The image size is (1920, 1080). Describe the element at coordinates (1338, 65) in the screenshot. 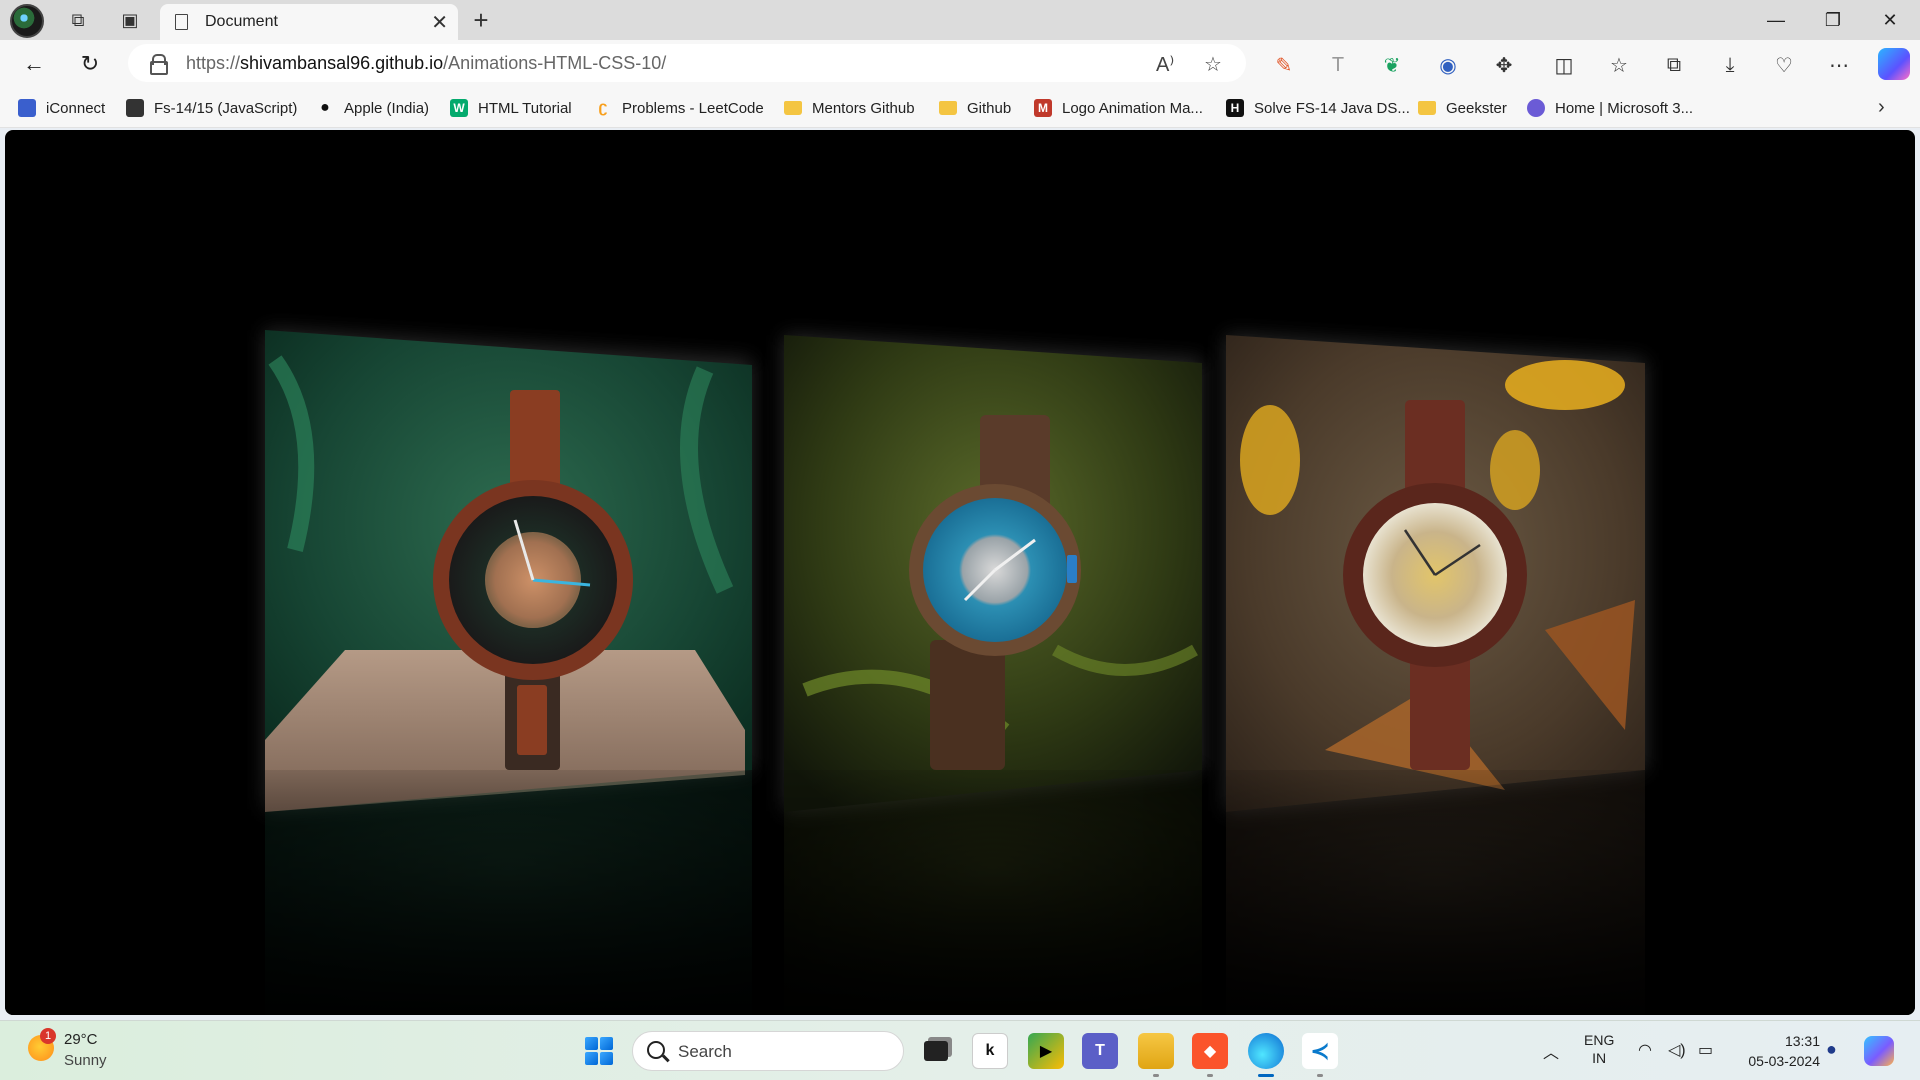

I see `extension-text-icon: T` at that location.